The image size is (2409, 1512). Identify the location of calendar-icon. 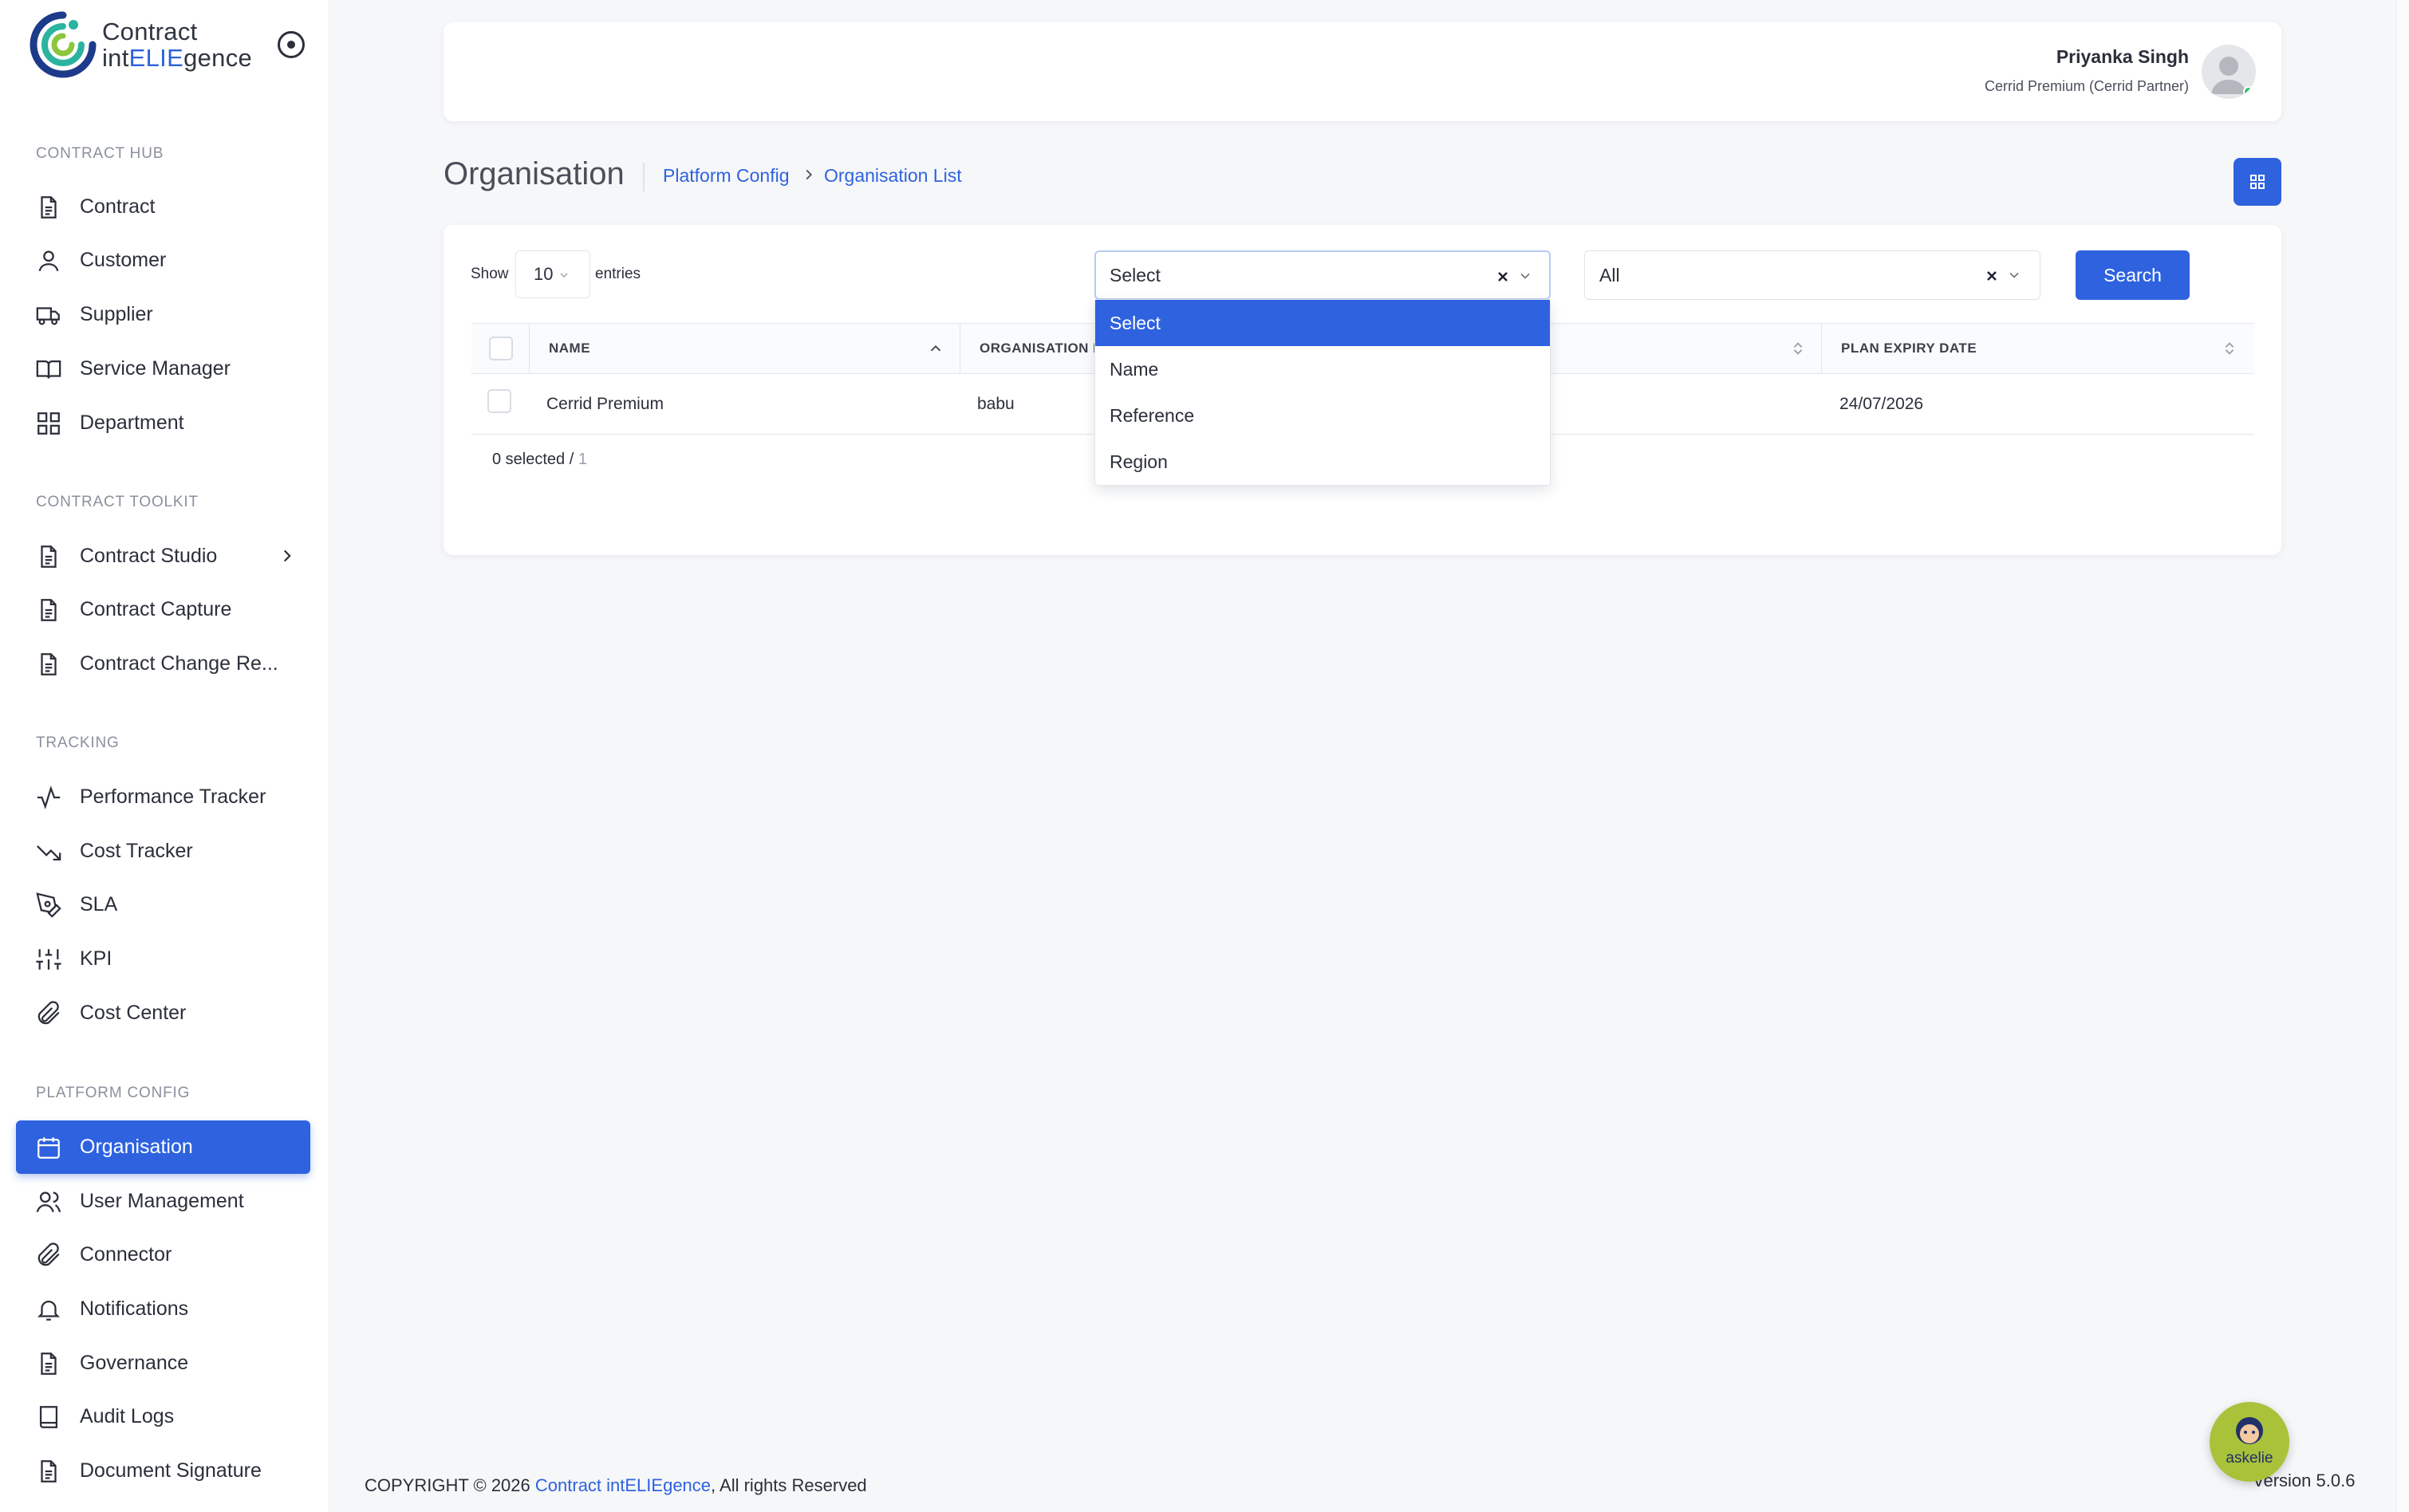
(48, 1147).